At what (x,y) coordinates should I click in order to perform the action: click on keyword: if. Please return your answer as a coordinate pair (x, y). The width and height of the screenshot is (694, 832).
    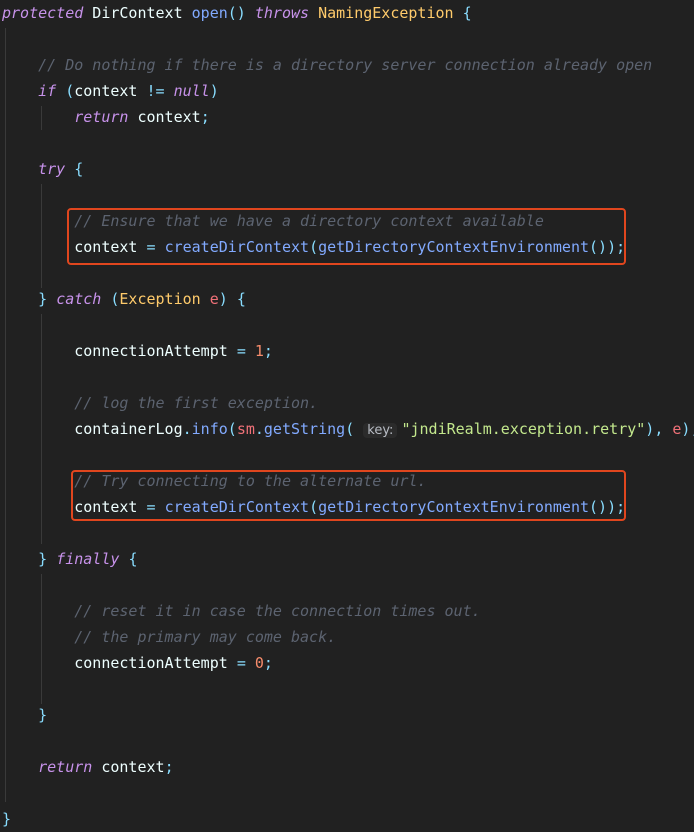
    Looking at the image, I should click on (47, 91).